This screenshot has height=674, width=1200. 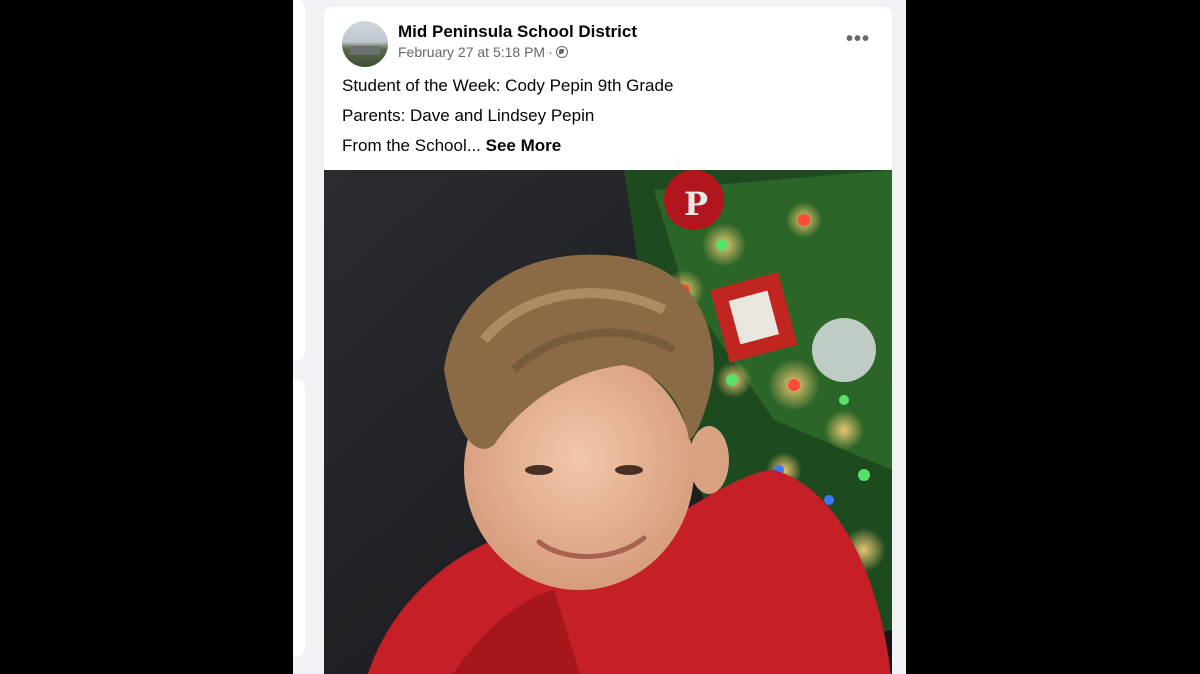 I want to click on post-timestamp: February 27 at 5:18 PM, so click(x=471, y=52).